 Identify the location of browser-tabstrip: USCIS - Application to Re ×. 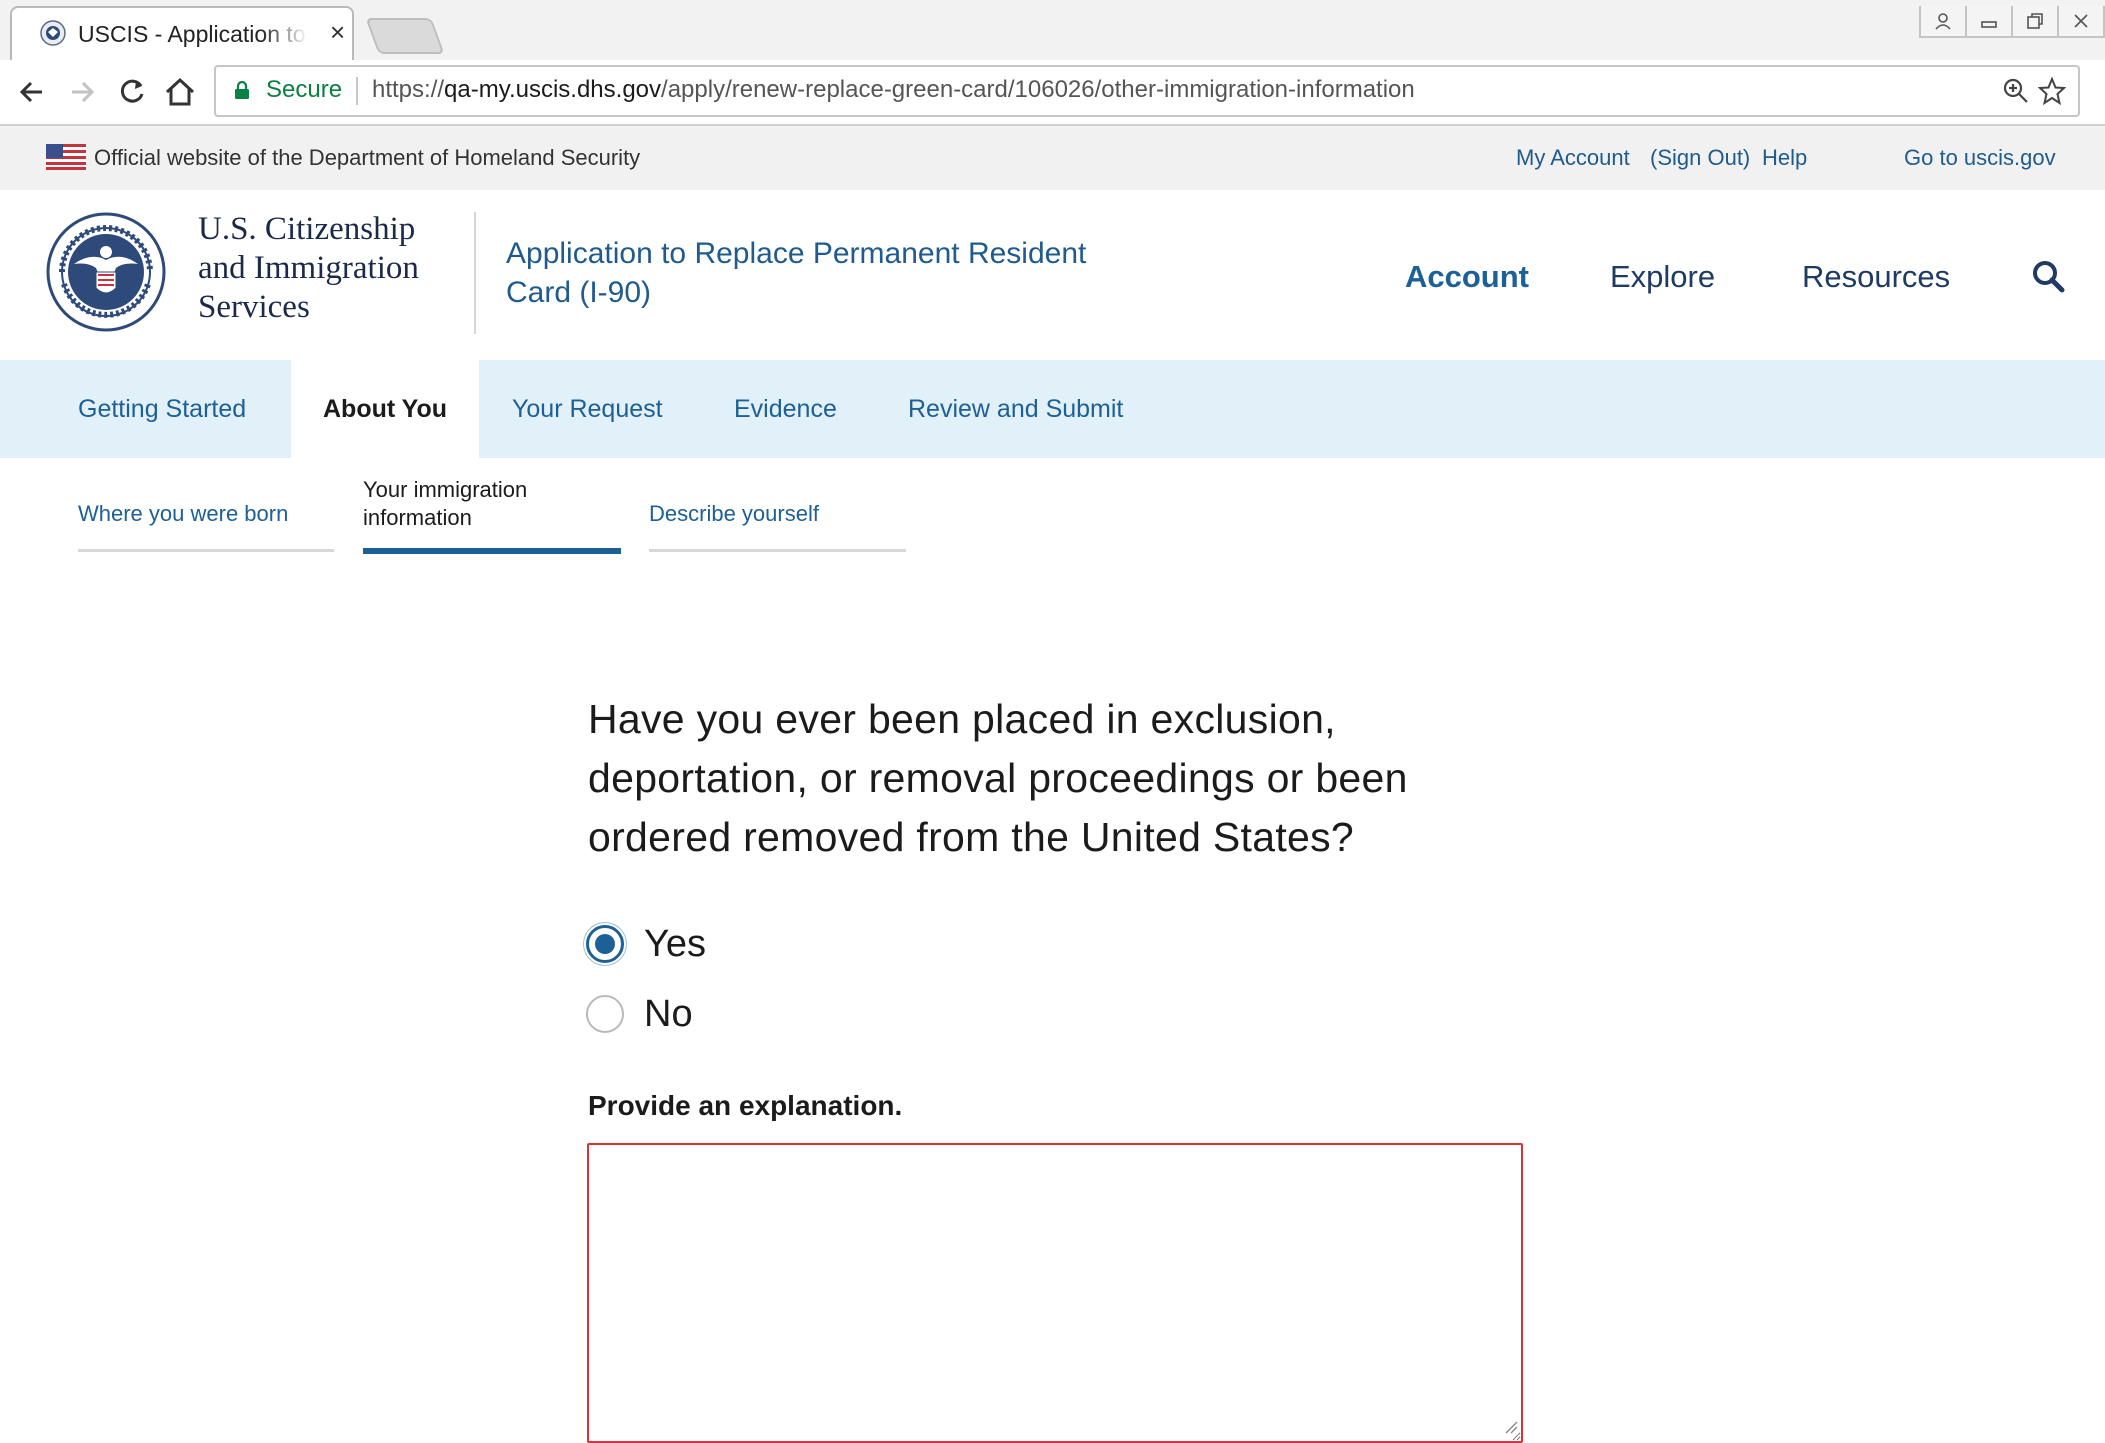
(1052, 31).